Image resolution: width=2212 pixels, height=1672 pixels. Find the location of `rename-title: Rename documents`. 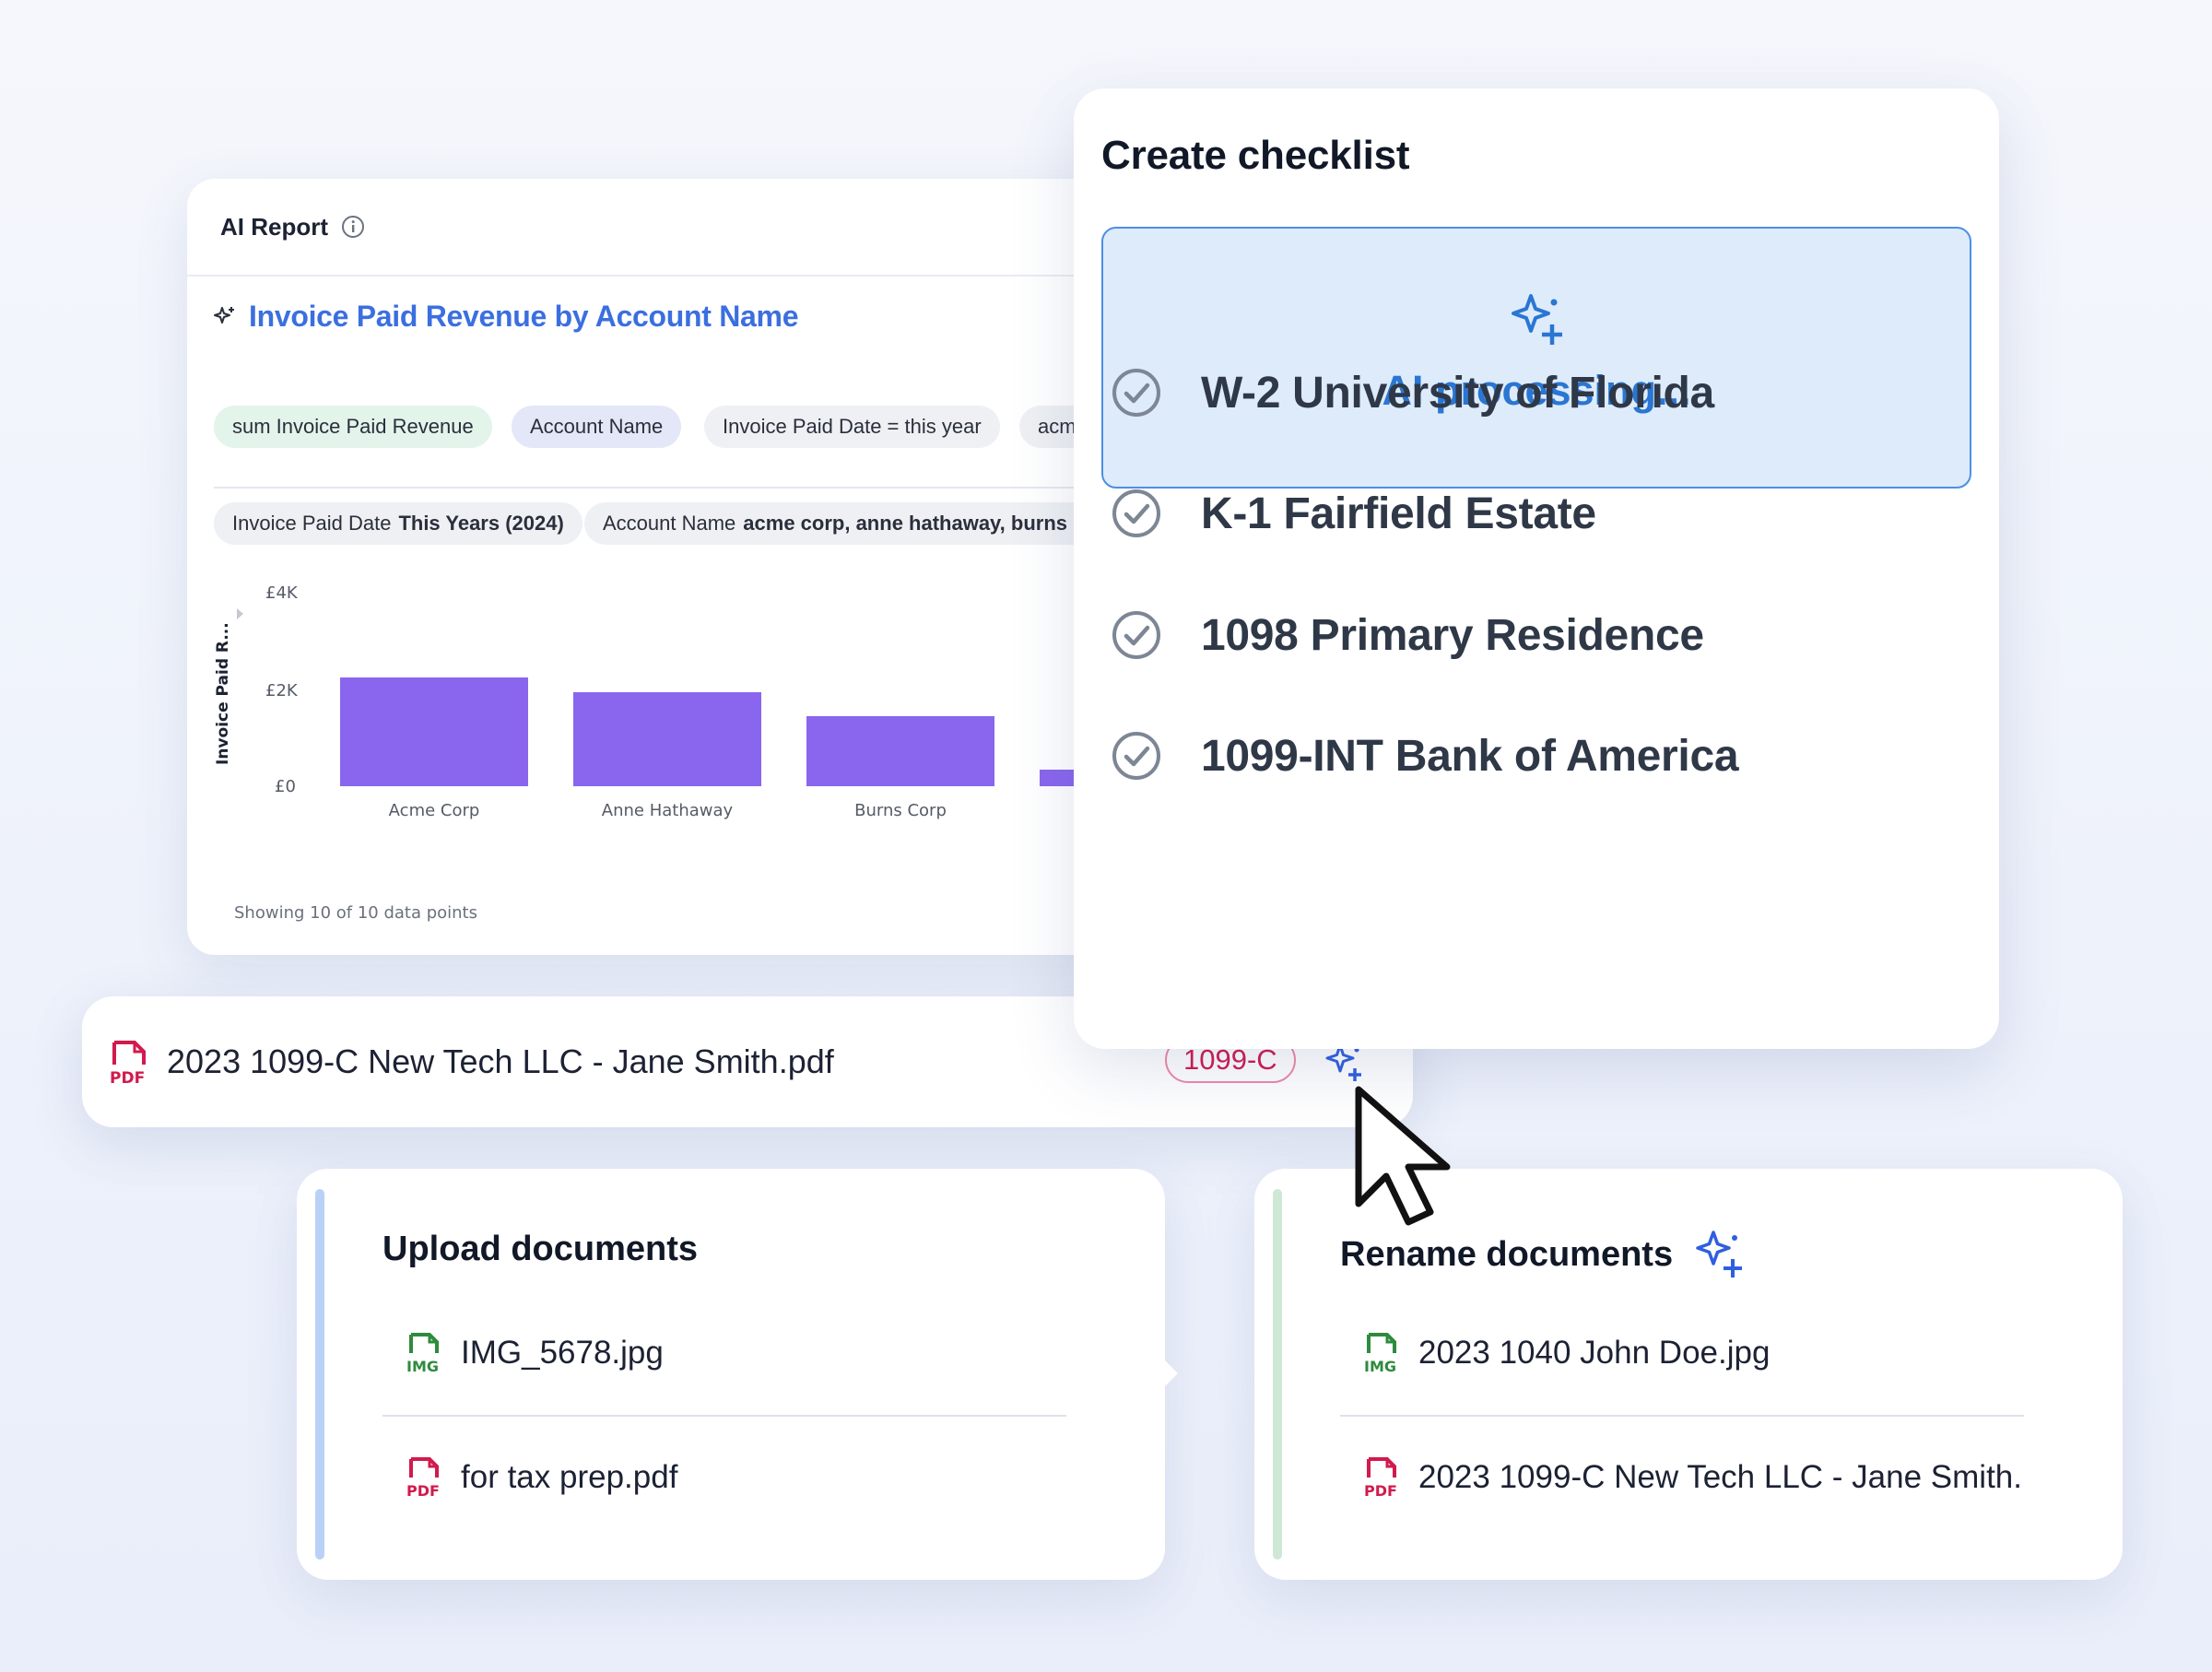

rename-title: Rename documents is located at coordinates (1542, 1254).